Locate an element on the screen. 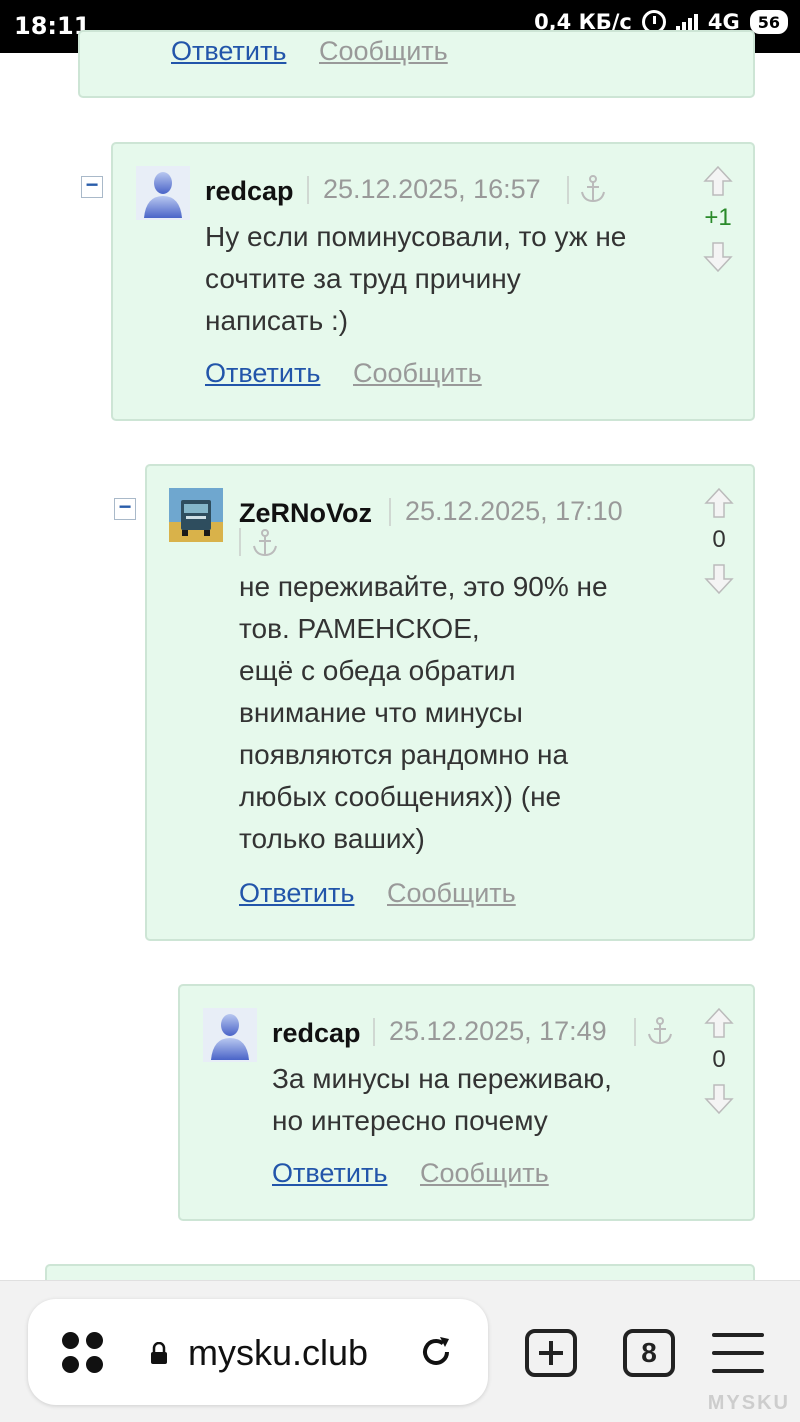 The width and height of the screenshot is (800, 1422). comment-date: 25.12.2025, 16:57 is located at coordinates (432, 189).